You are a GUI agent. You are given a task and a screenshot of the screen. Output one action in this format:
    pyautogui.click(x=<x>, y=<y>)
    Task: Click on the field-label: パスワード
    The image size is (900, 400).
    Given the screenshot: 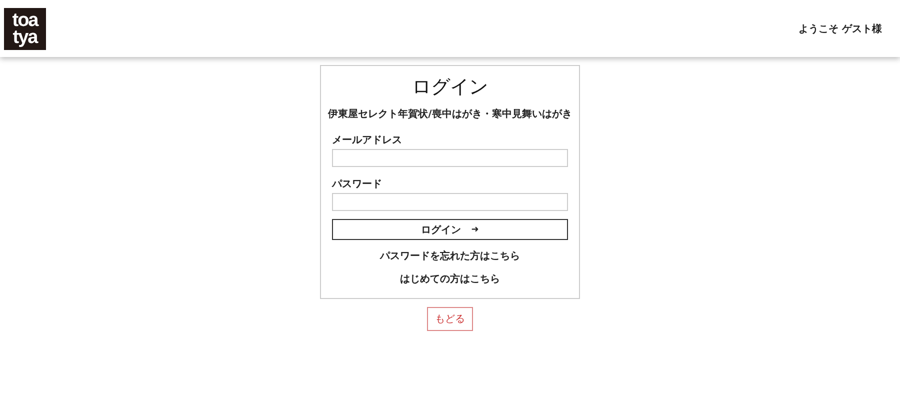 What is the action you would take?
    pyautogui.click(x=357, y=184)
    